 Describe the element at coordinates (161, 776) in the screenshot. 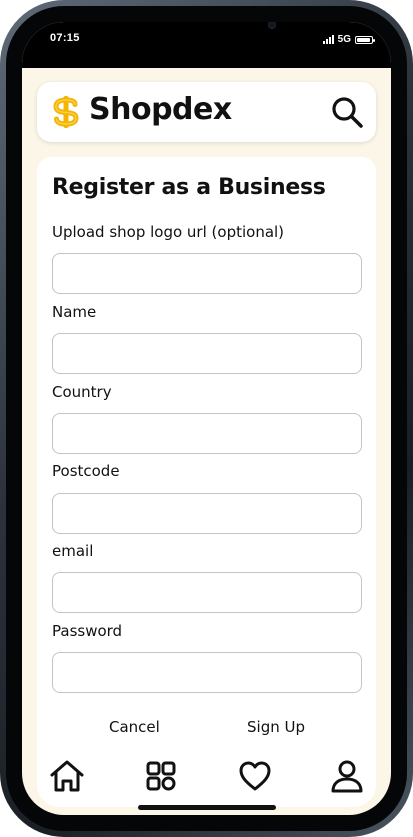

I see `grid-icon` at that location.